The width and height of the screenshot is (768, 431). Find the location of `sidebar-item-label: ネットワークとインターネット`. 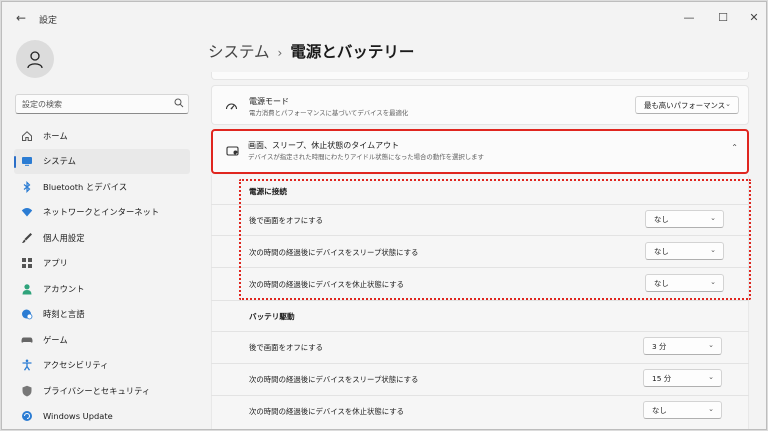

sidebar-item-label: ネットワークとインターネット is located at coordinates (101, 212).